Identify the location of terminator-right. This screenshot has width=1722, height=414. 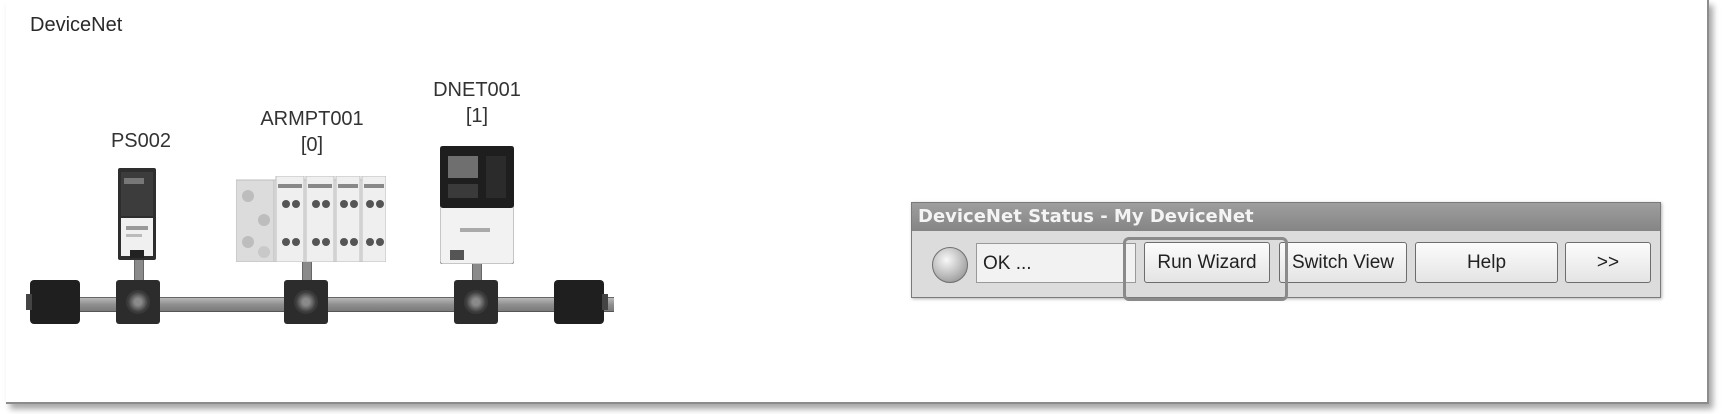
(581, 302).